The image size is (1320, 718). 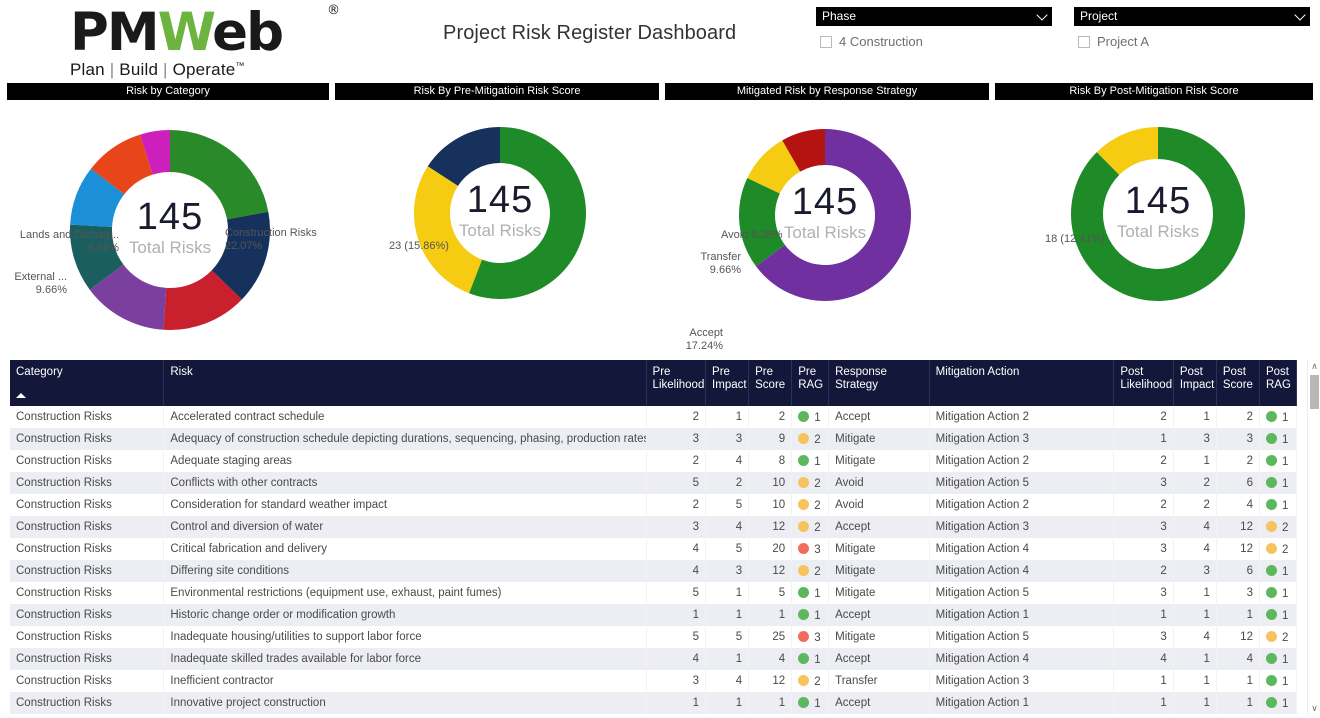 I want to click on cell-post_like: 3, so click(x=1143, y=483).